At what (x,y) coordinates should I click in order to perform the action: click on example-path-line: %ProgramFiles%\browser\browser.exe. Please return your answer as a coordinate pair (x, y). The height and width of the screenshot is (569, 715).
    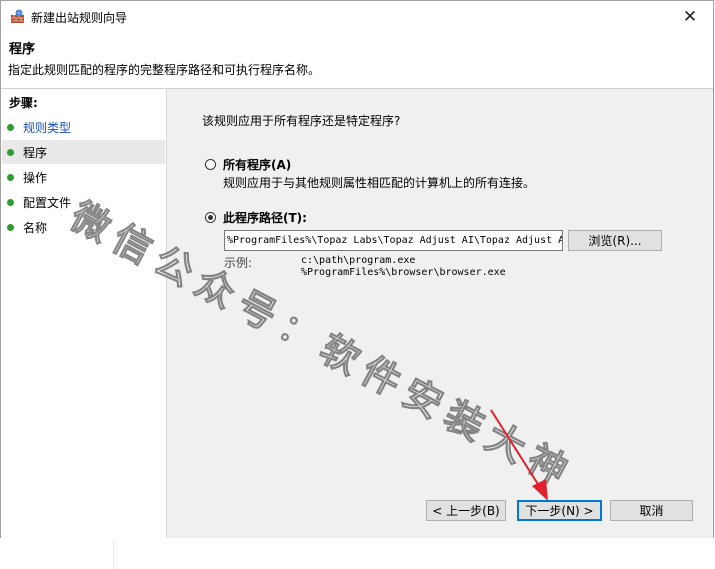
    Looking at the image, I should click on (403, 272).